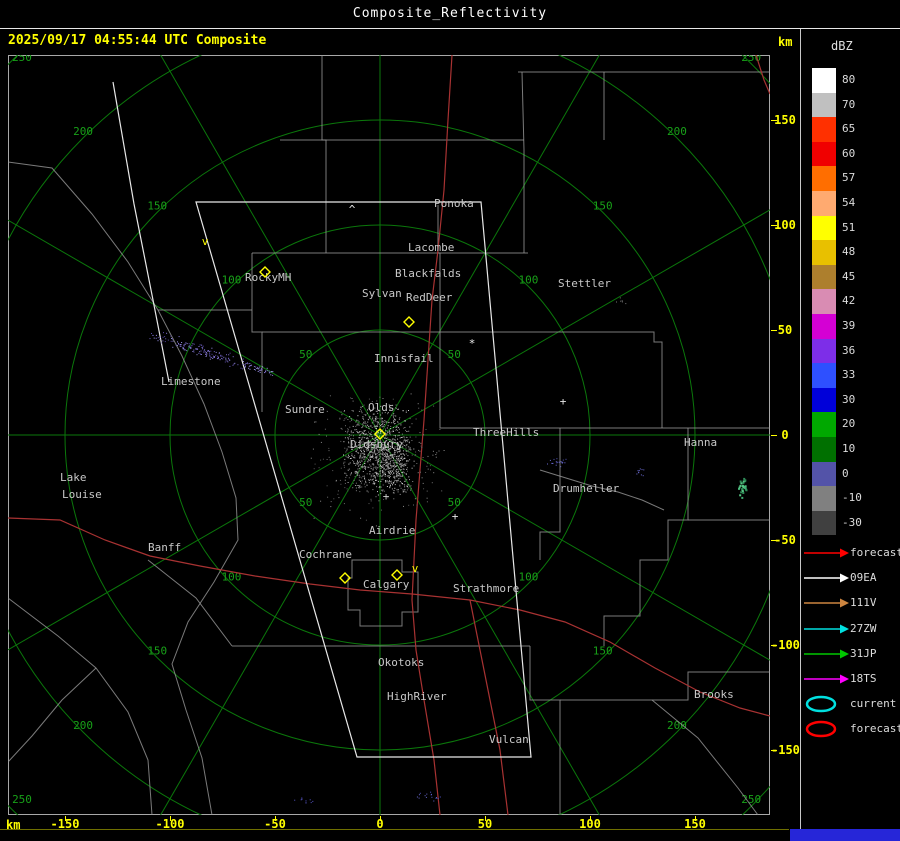 The height and width of the screenshot is (841, 900). What do you see at coordinates (584, 283) in the screenshot?
I see `city-label-stettler: Stettler` at bounding box center [584, 283].